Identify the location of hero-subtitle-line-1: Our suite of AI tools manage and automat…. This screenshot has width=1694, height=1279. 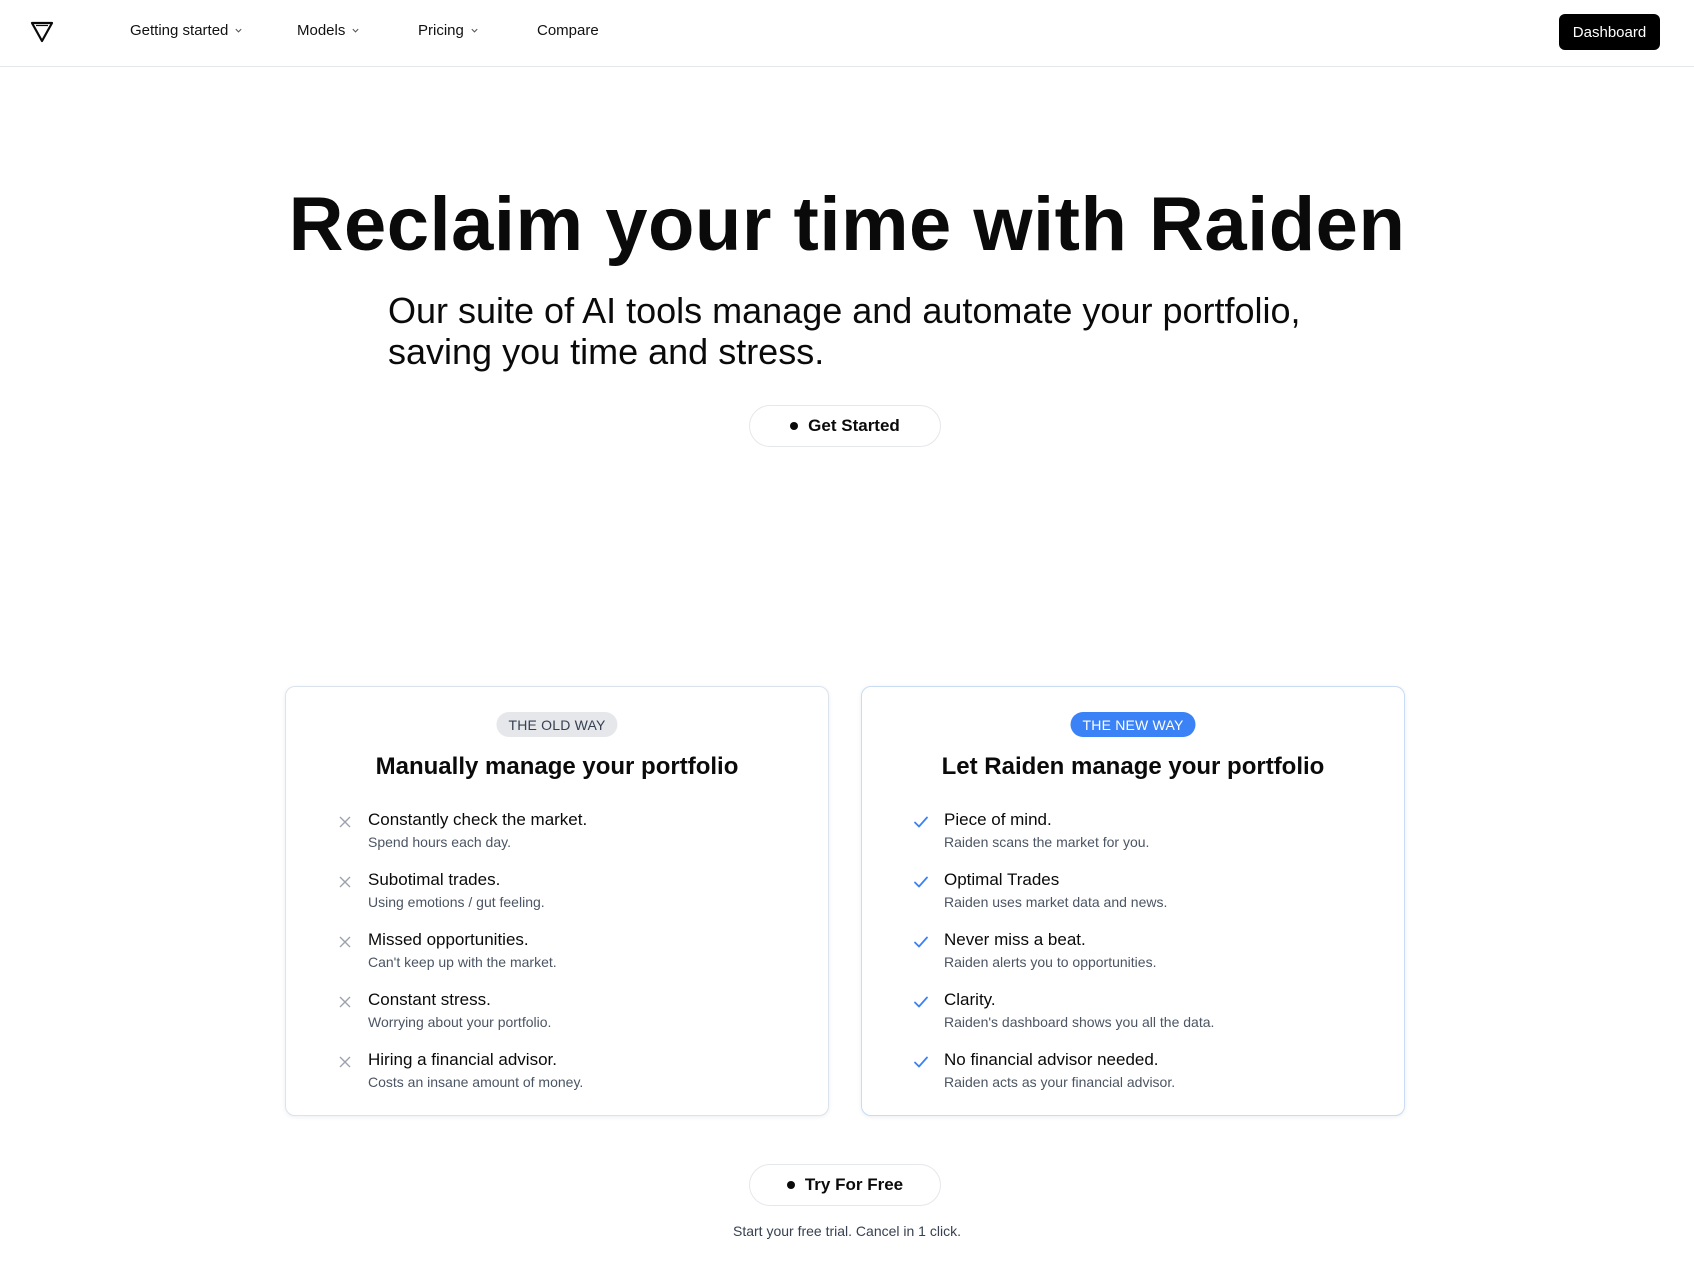
(844, 310).